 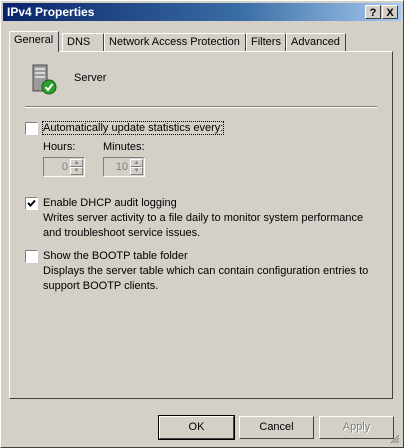 What do you see at coordinates (79, 42) in the screenshot?
I see `tab-label: DNS` at bounding box center [79, 42].